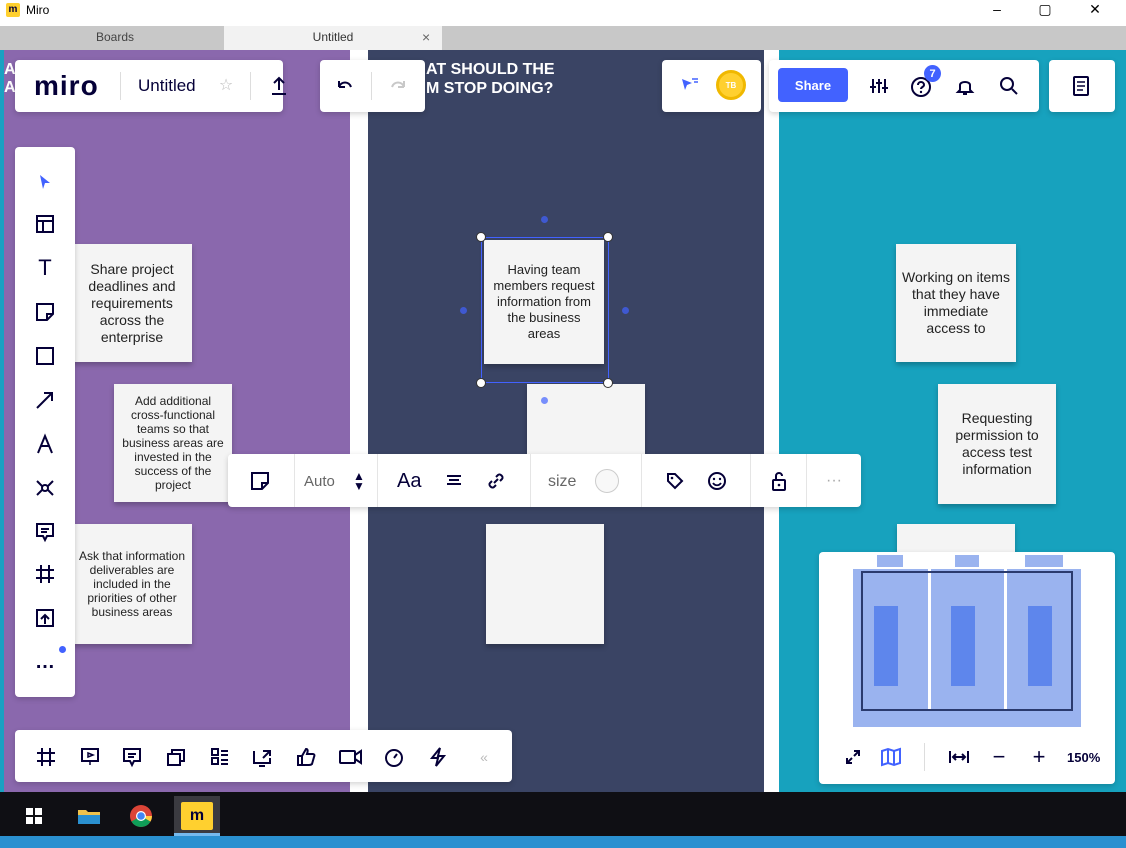 This screenshot has width=1126, height=848. I want to click on miro-app-icon: m, so click(13, 10).